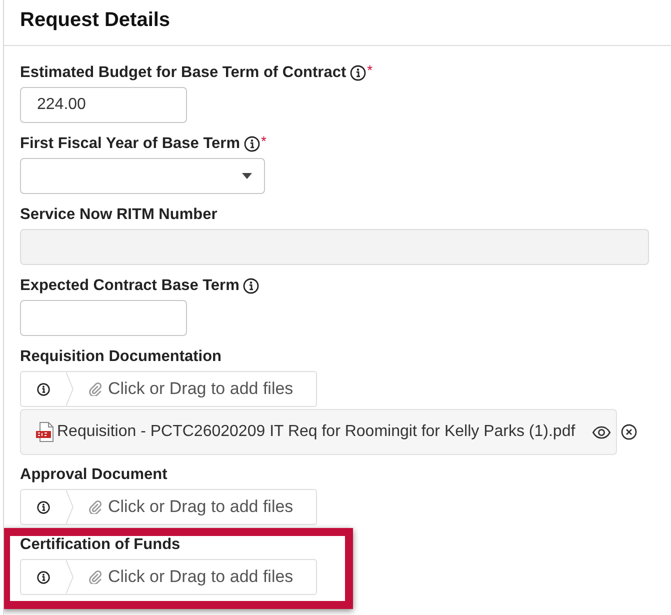 The height and width of the screenshot is (615, 671). I want to click on eye-icon, so click(602, 432).